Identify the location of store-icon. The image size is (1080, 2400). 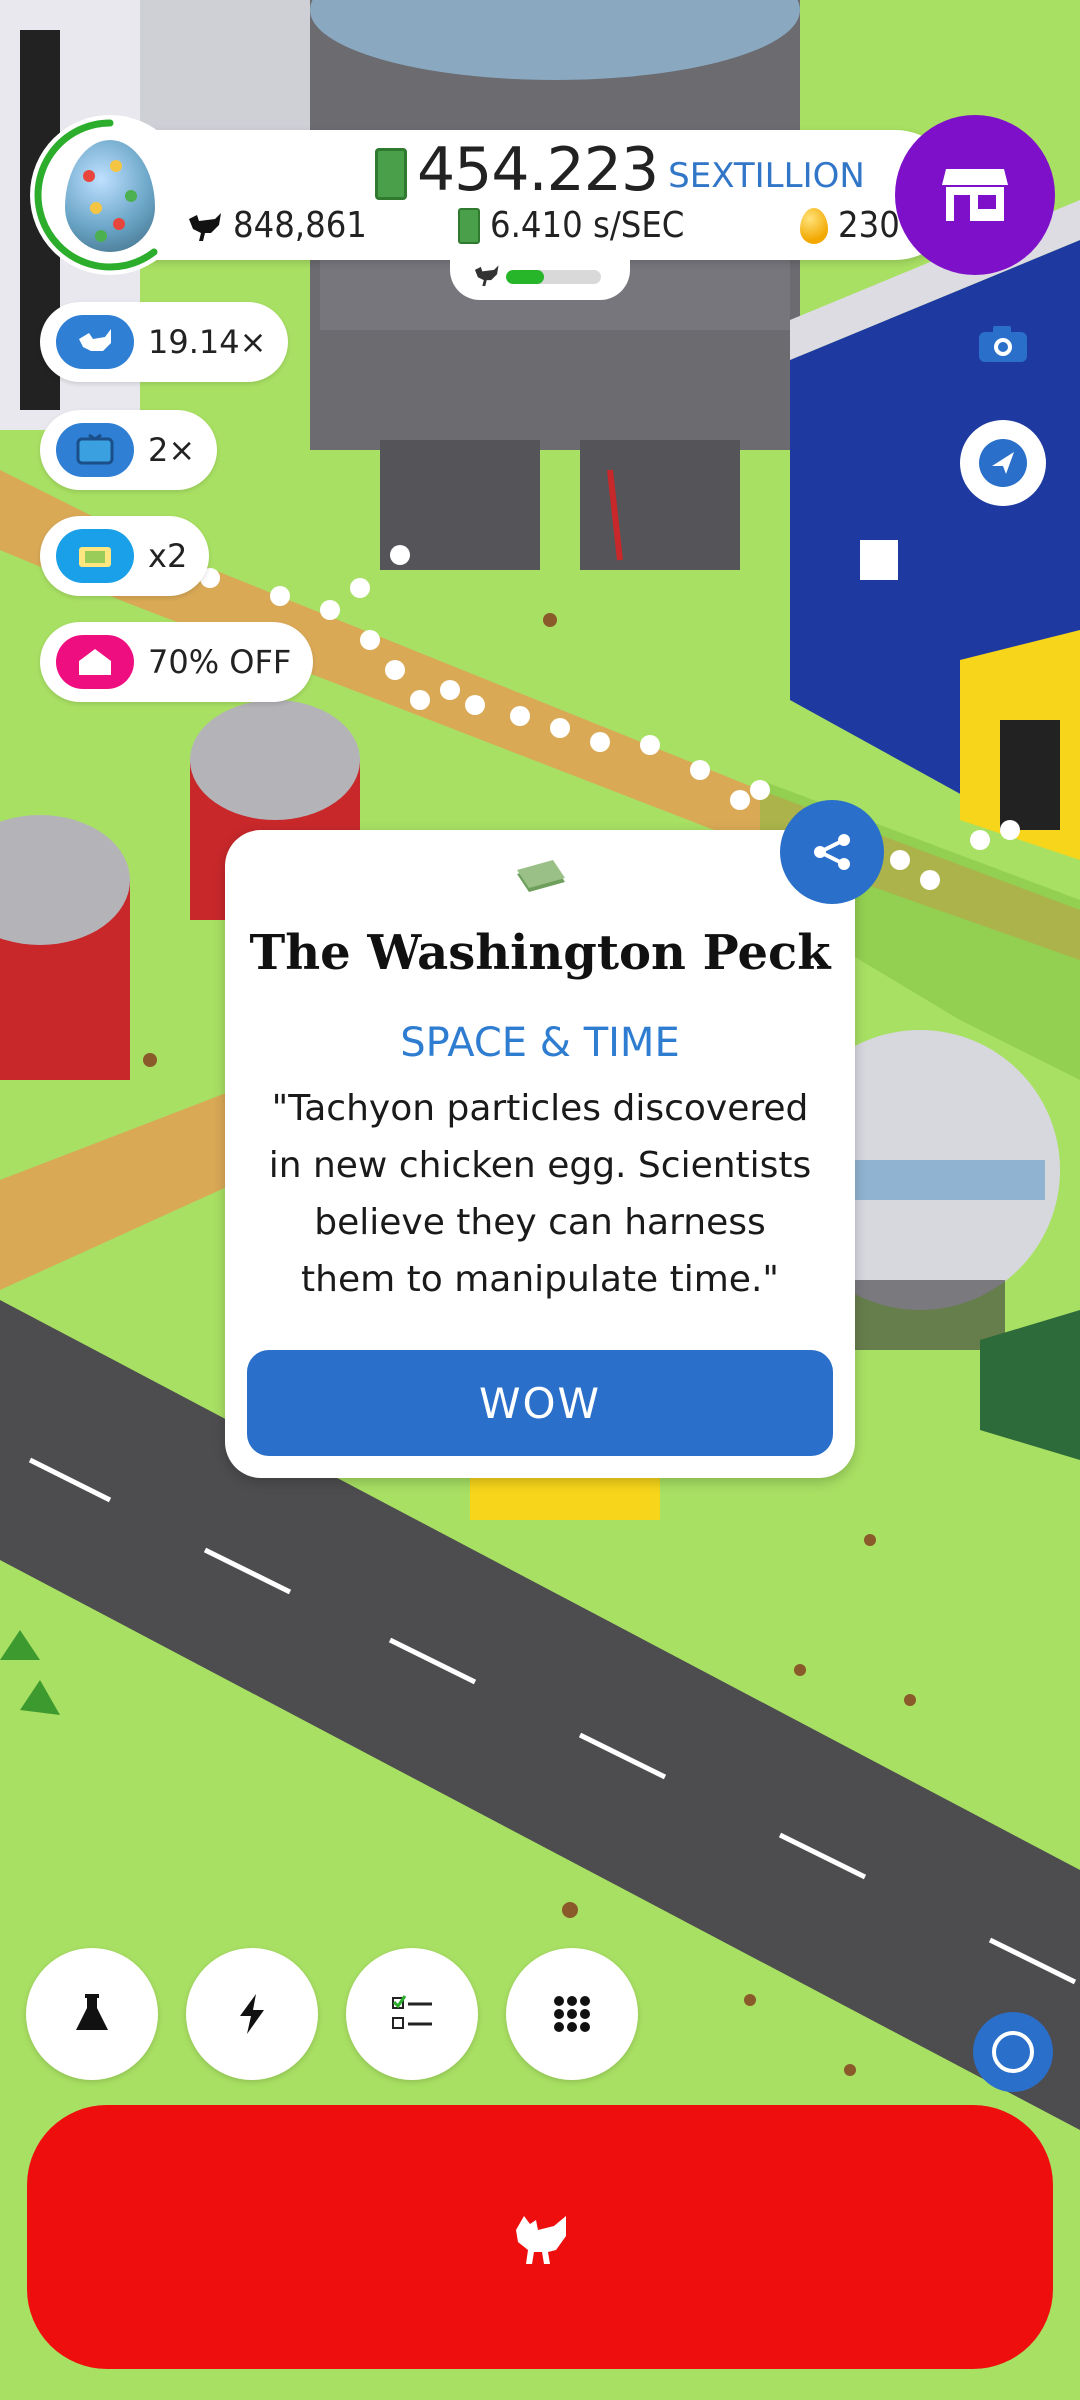
(975, 195).